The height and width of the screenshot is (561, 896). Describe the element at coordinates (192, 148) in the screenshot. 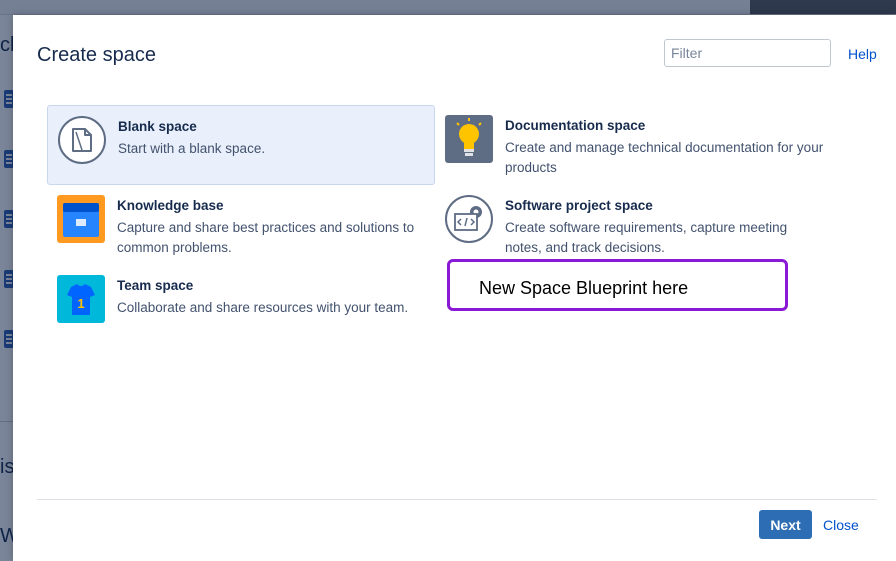

I see `template-description: Start with a blank space.` at that location.